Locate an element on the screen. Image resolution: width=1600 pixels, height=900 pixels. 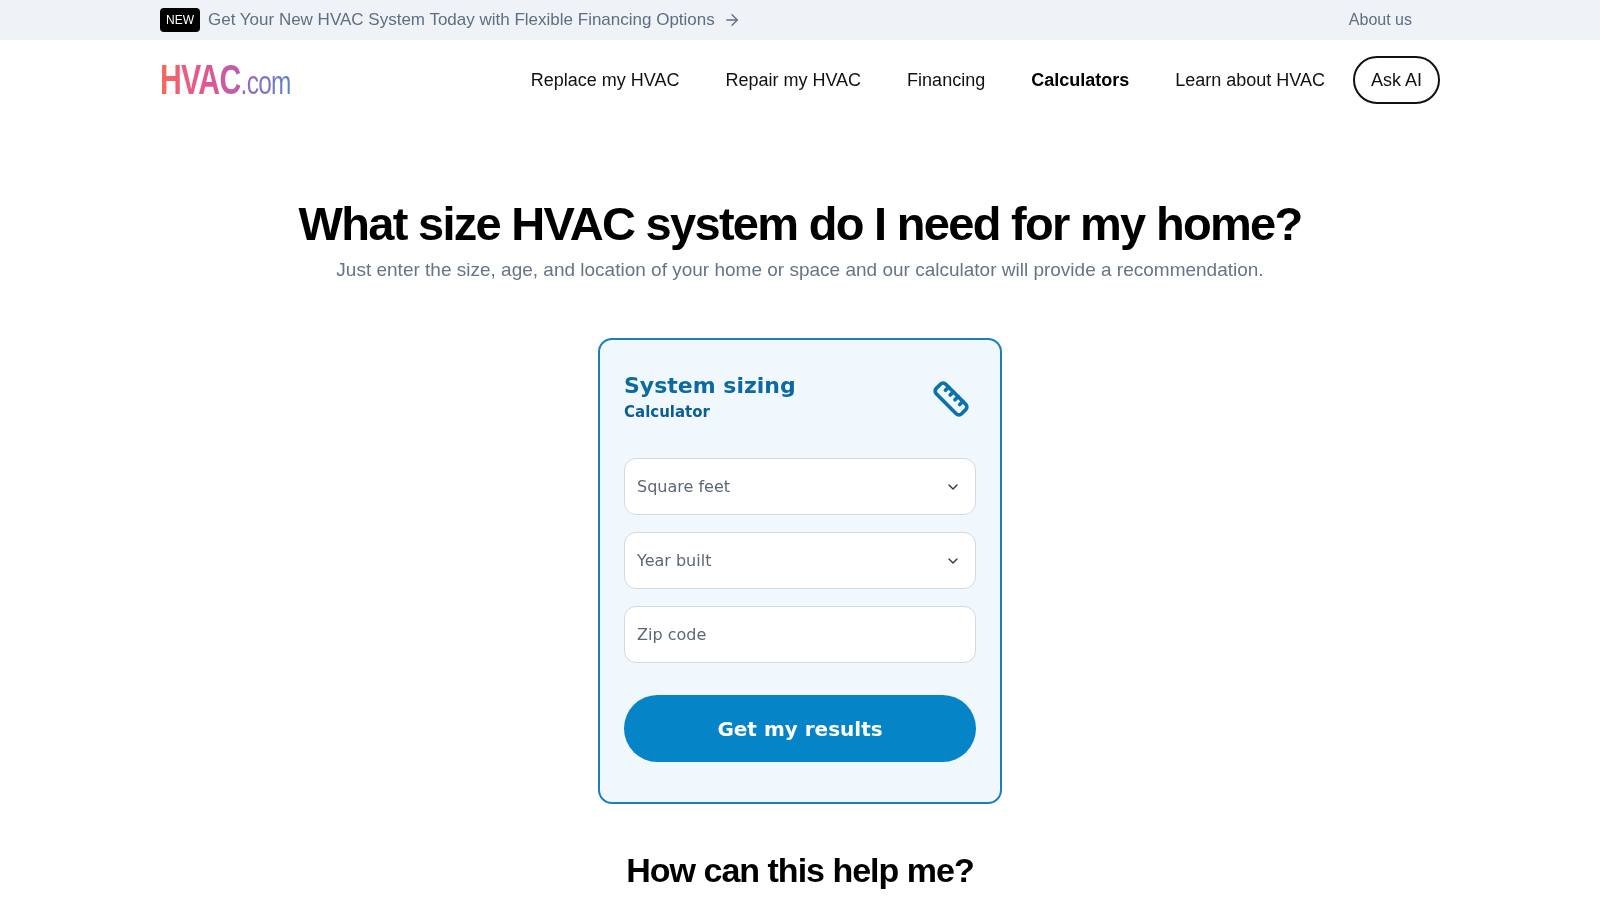
select-field: Square feet is located at coordinates (800, 486).